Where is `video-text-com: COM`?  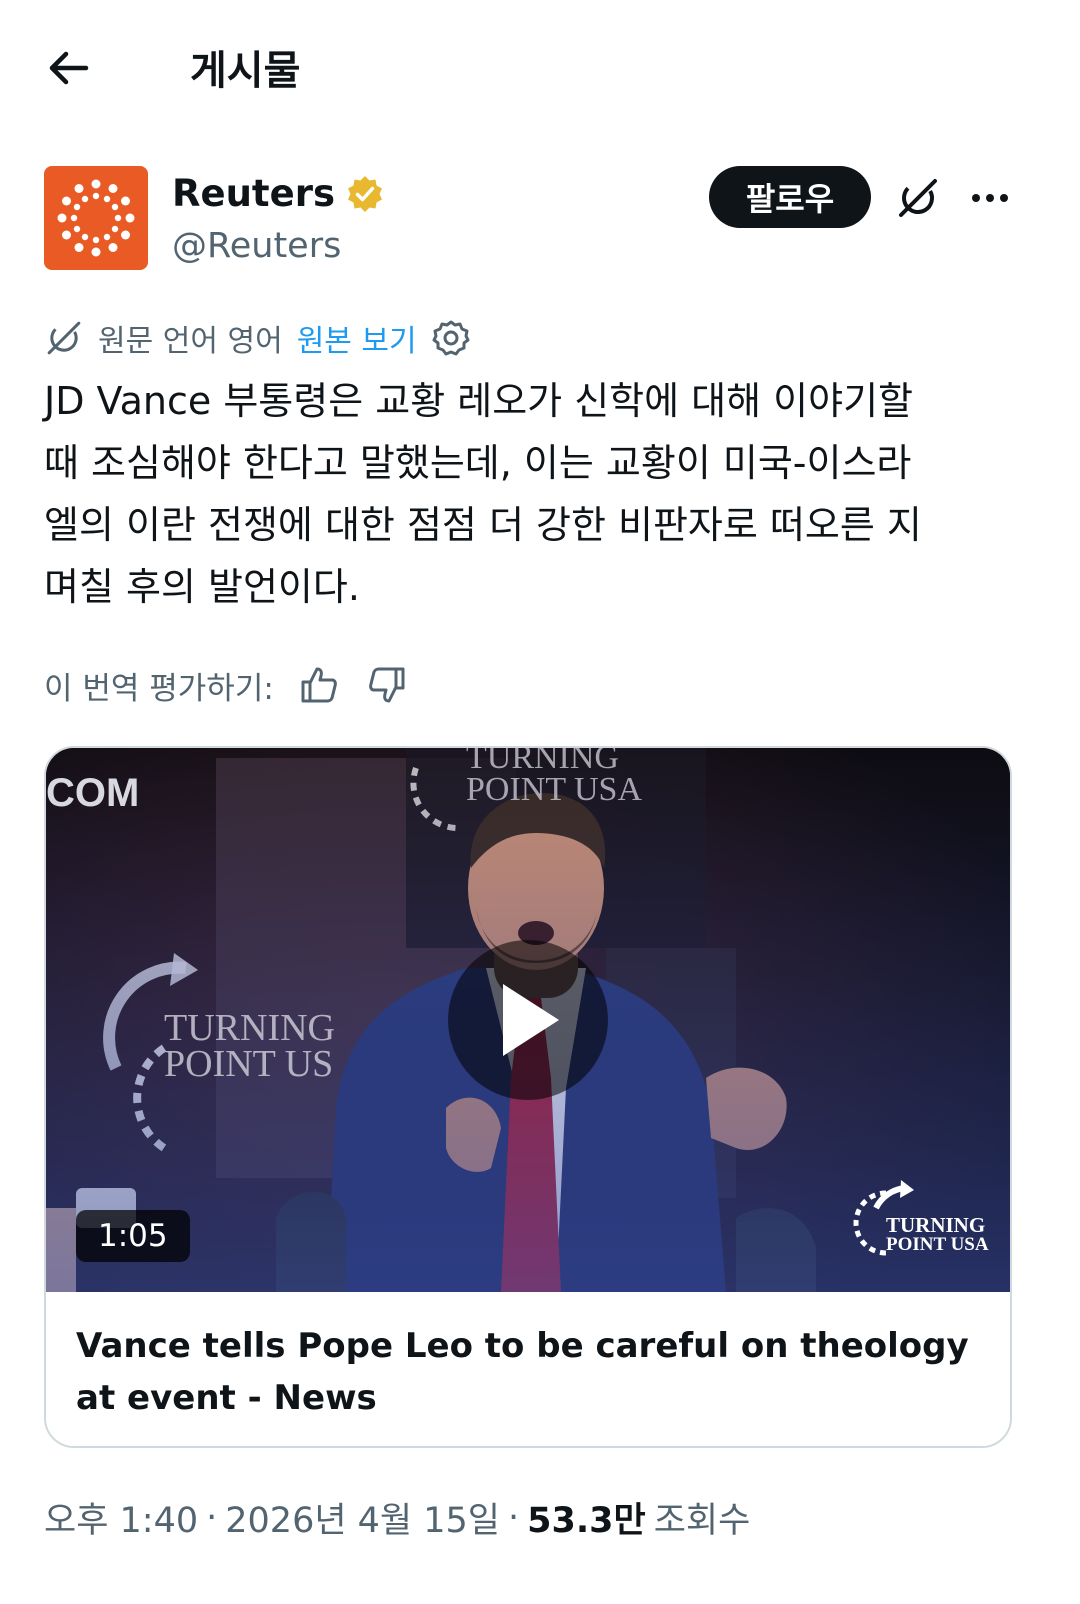
video-text-com: COM is located at coordinates (92, 793).